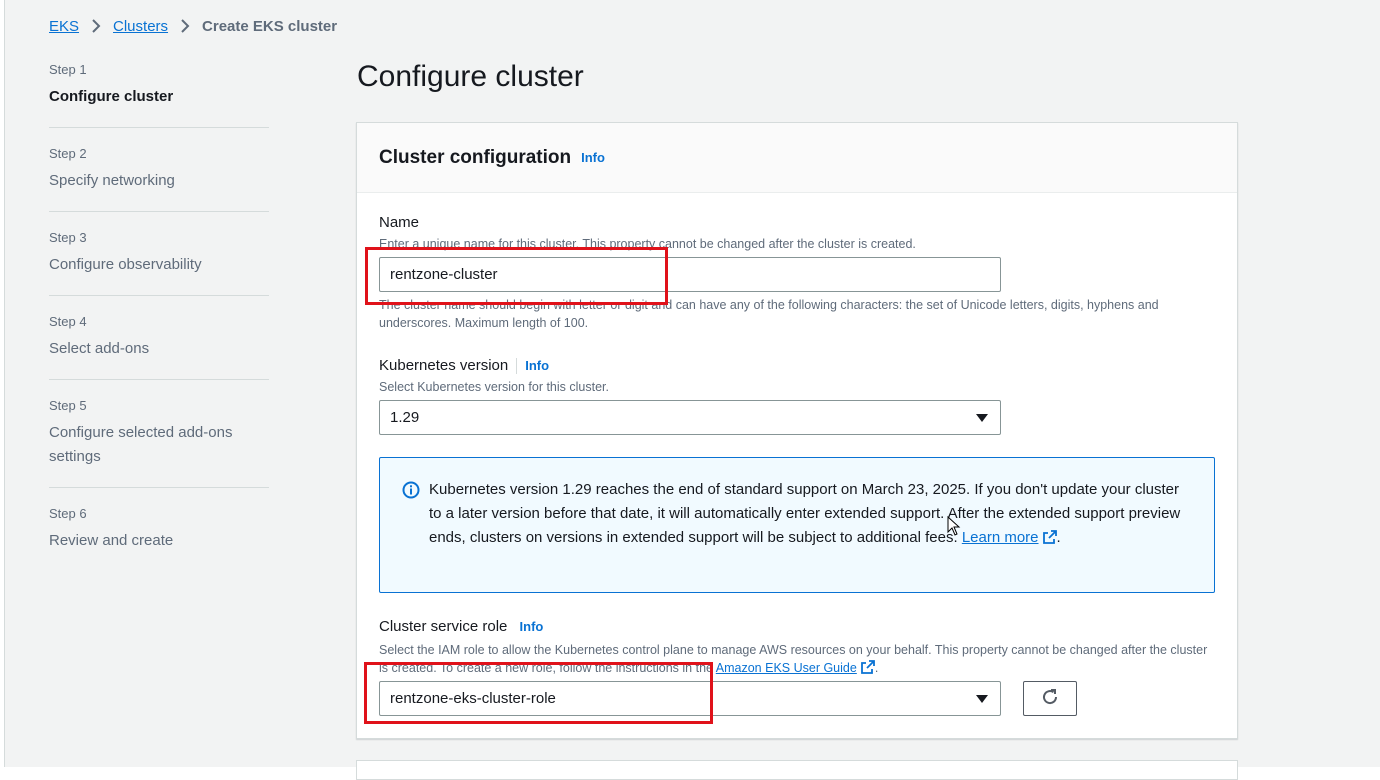 This screenshot has width=1380, height=780. I want to click on cluster-name-value: rentzone-cluster, so click(444, 274).